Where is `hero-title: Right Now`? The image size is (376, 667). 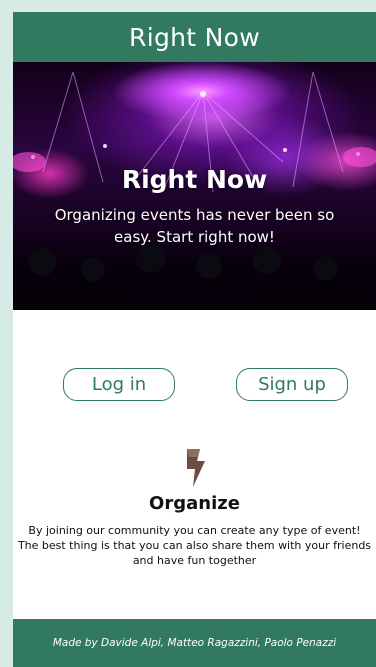 hero-title: Right Now is located at coordinates (194, 179).